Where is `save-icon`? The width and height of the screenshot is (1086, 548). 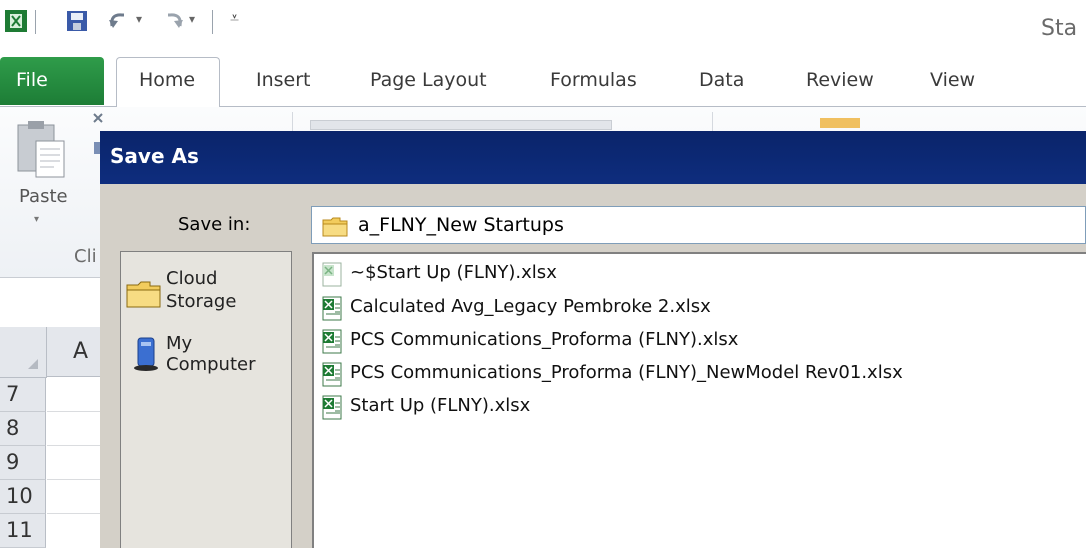
save-icon is located at coordinates (78, 21).